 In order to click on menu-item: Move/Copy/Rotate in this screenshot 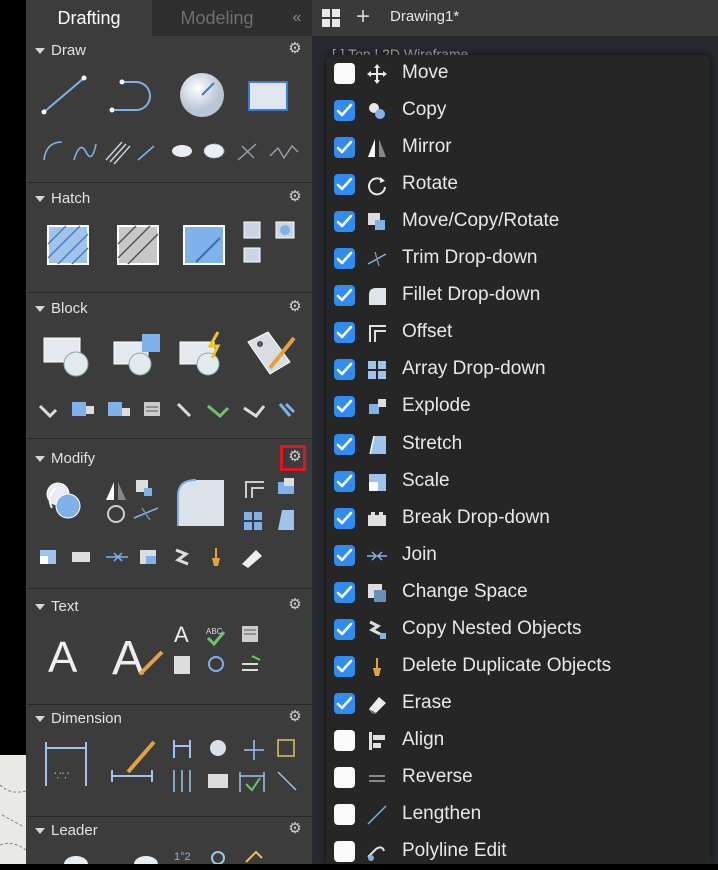, I will do `click(518, 221)`.